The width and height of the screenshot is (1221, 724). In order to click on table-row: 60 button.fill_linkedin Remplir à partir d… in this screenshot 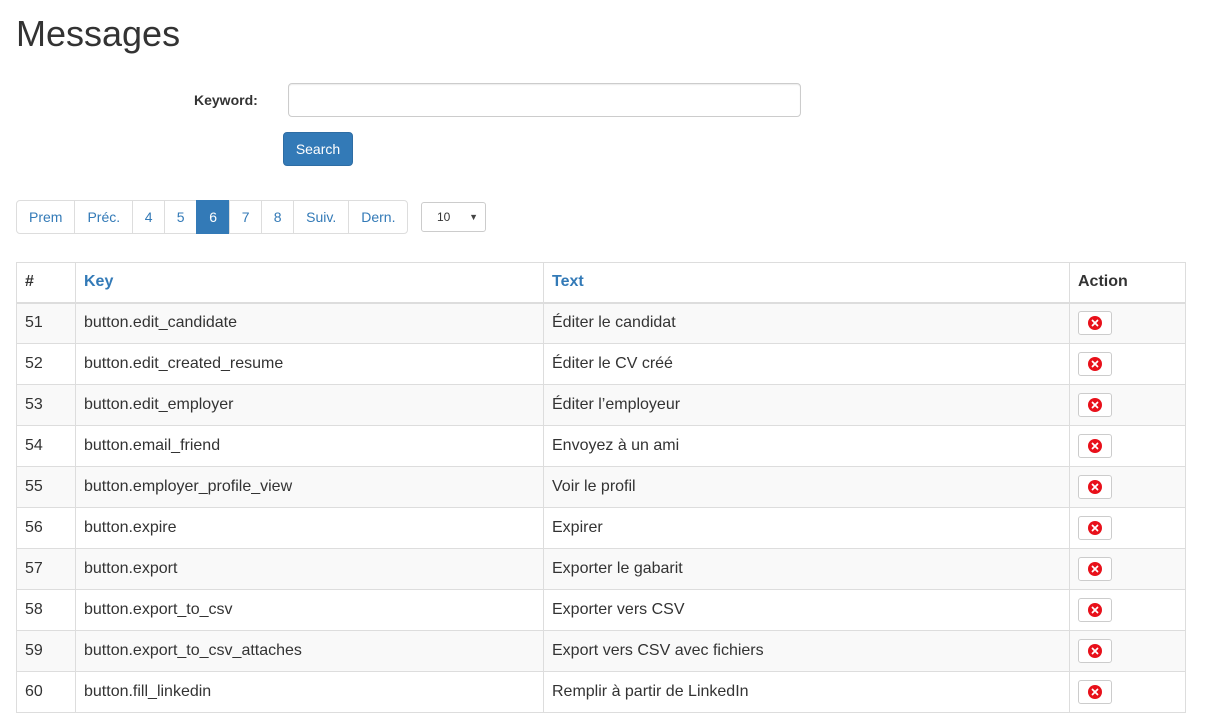, I will do `click(601, 692)`.